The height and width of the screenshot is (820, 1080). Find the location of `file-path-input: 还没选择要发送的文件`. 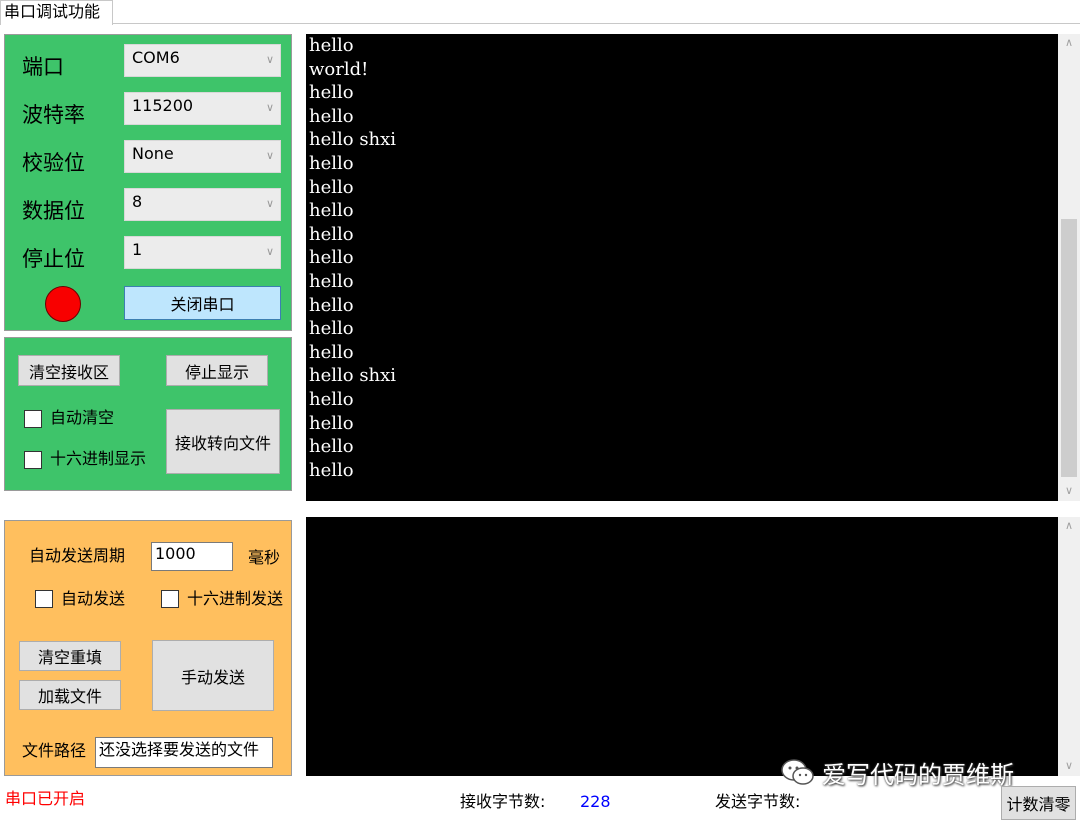

file-path-input: 还没选择要发送的文件 is located at coordinates (184, 752).